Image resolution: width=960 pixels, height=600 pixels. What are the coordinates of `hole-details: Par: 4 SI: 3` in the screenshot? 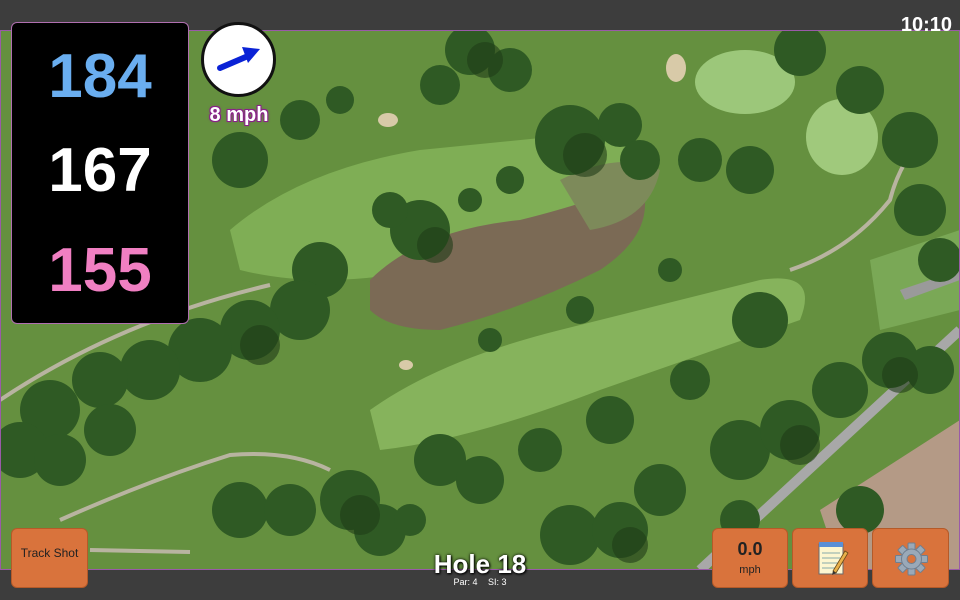 It's located at (480, 582).